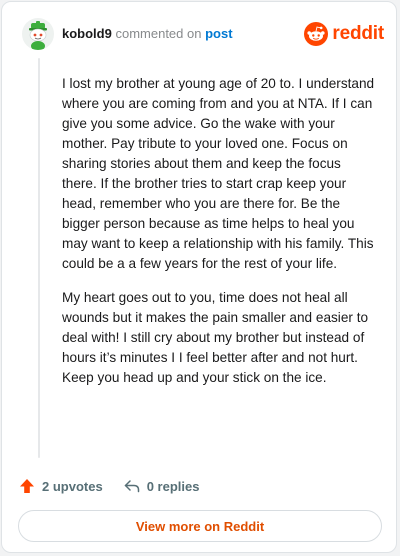 Image resolution: width=400 pixels, height=556 pixels. I want to click on thread-line, so click(39, 258).